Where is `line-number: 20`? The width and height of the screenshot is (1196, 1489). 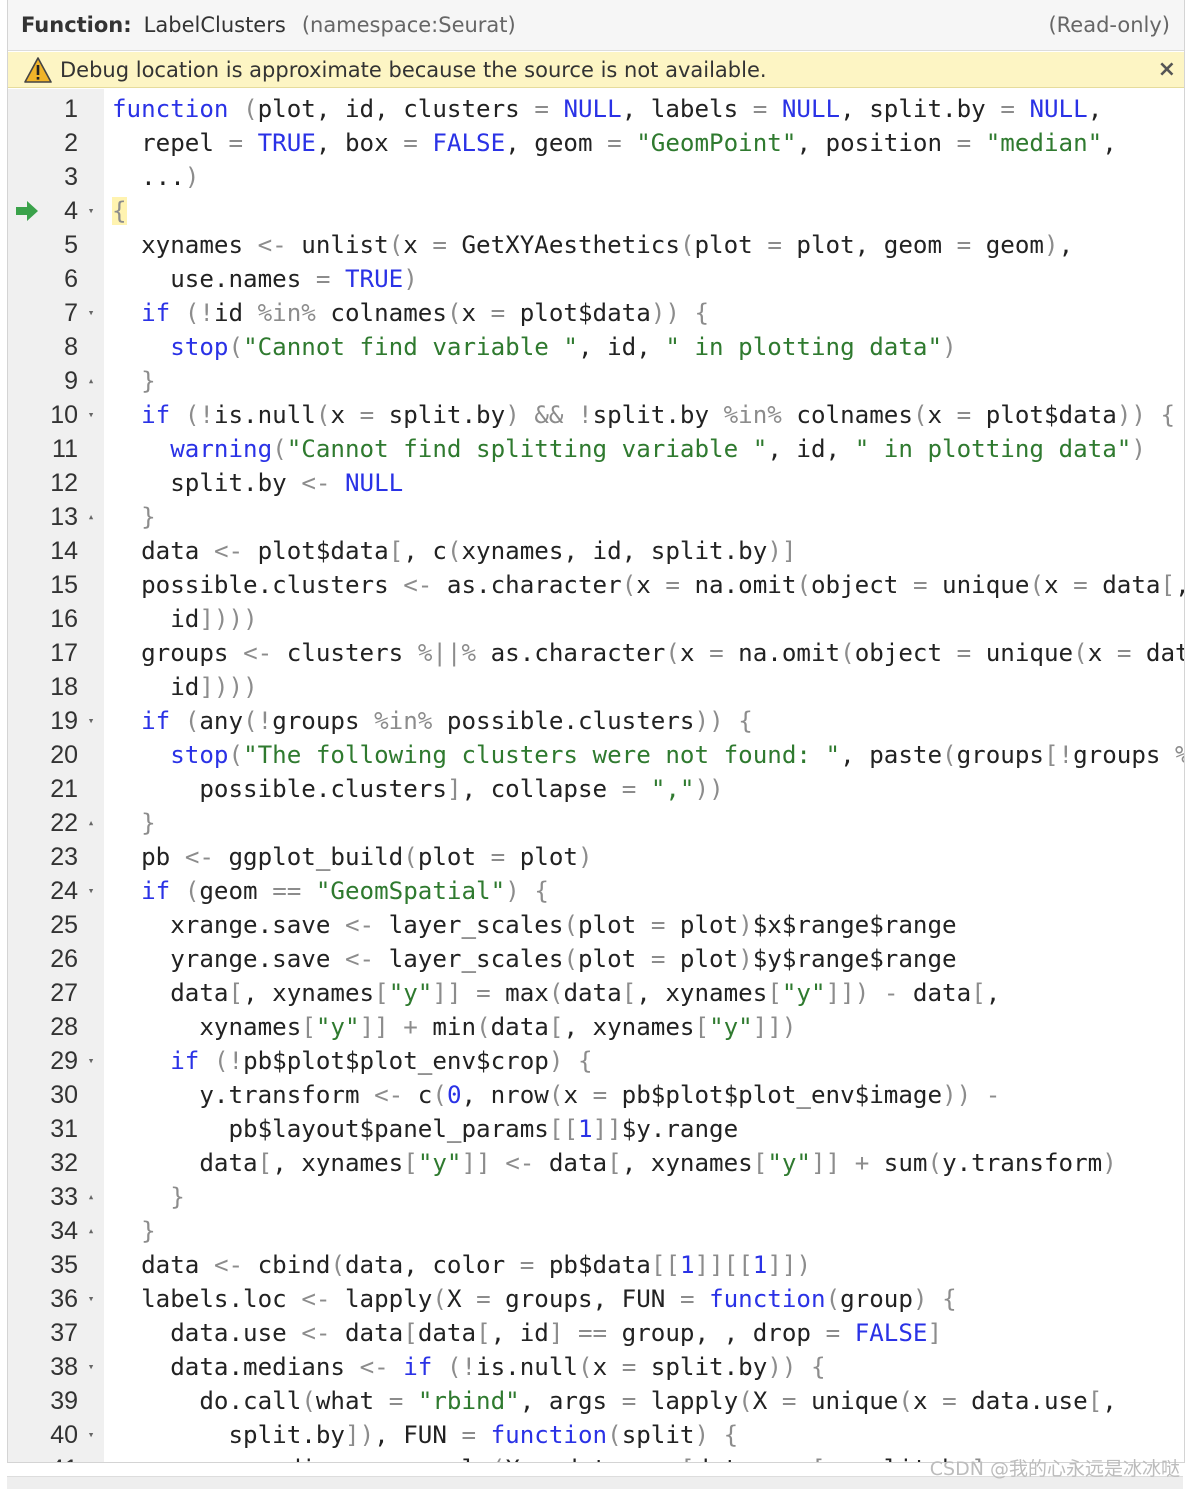 line-number: 20 is located at coordinates (43, 755).